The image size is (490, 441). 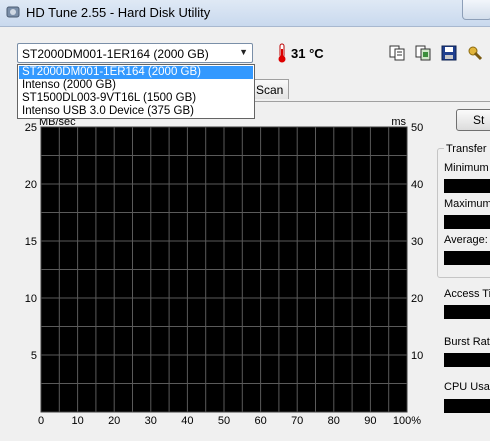 I want to click on cpu-usage-label: CPU Usag, so click(x=467, y=387).